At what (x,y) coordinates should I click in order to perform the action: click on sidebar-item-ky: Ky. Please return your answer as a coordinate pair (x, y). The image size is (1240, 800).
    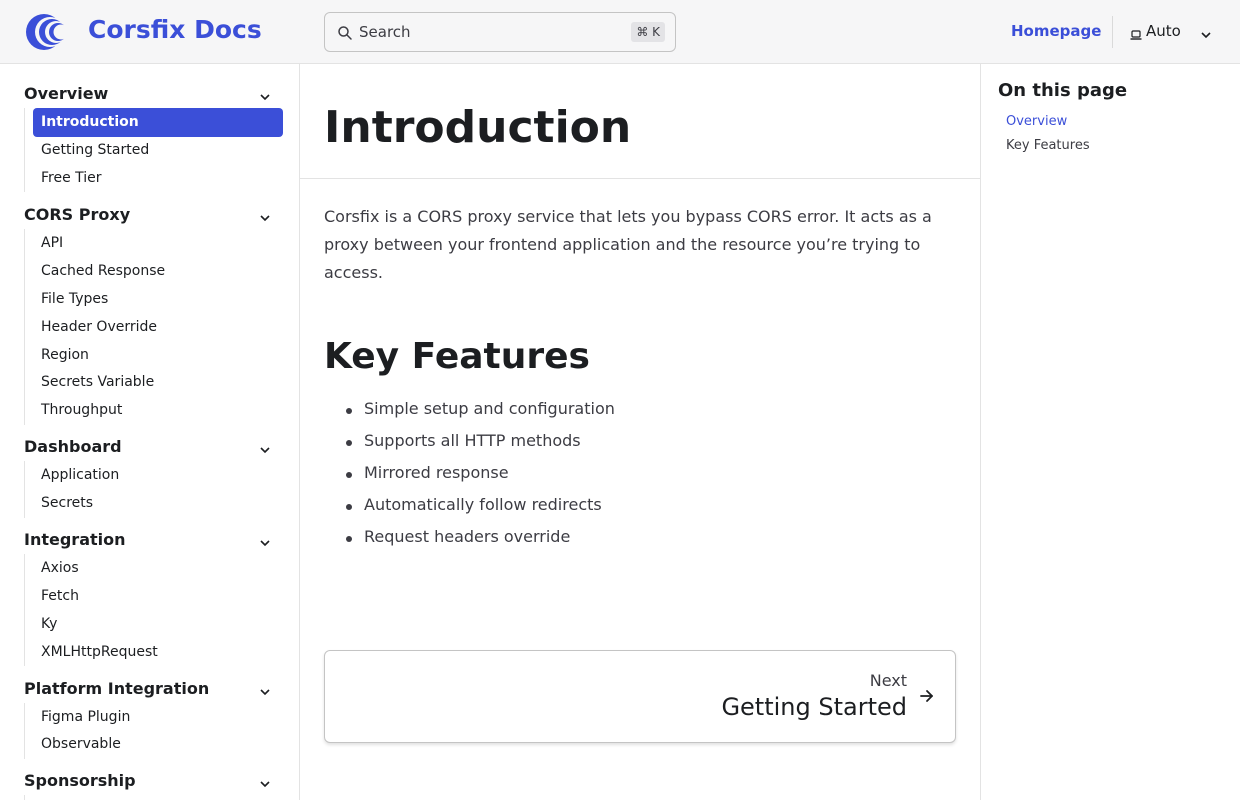
    Looking at the image, I should click on (49, 624).